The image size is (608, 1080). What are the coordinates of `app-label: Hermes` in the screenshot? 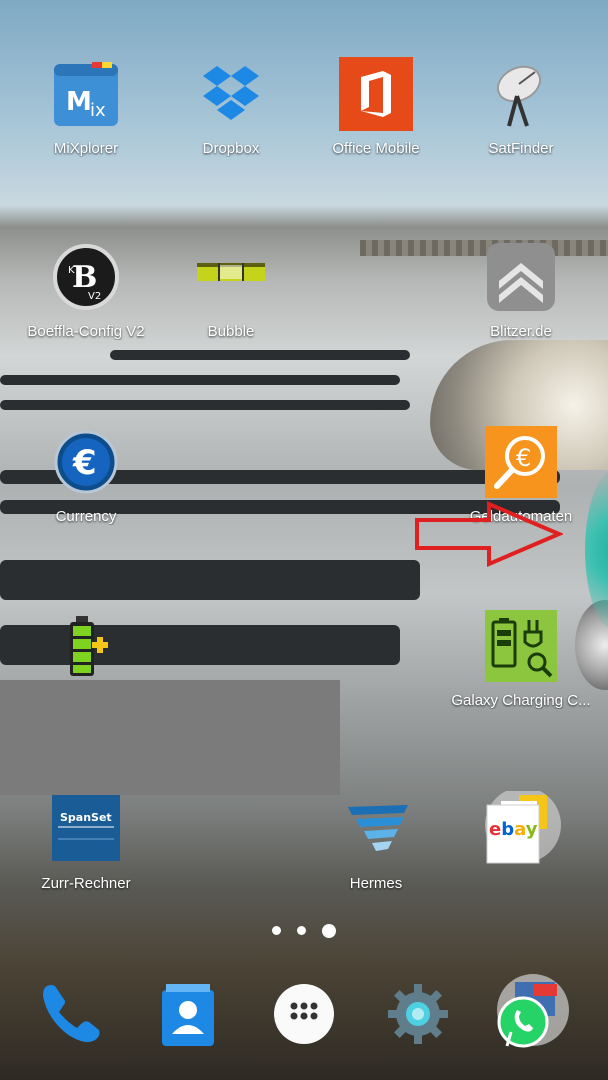 It's located at (376, 883).